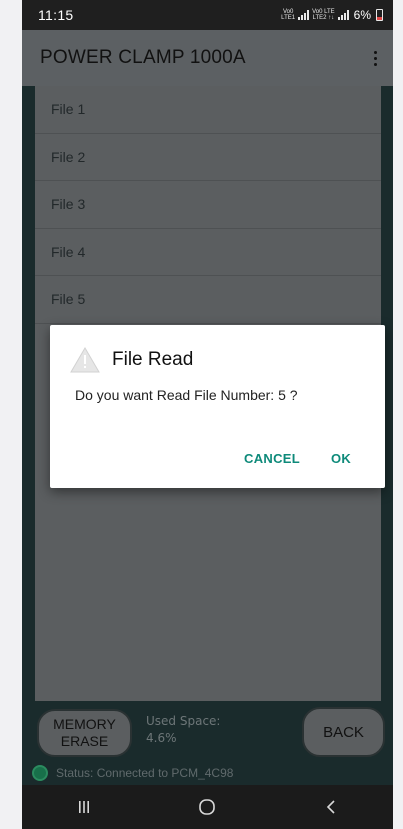 The image size is (403, 829). I want to click on app-bar: POWER CLAMP 1000A, so click(207, 58).